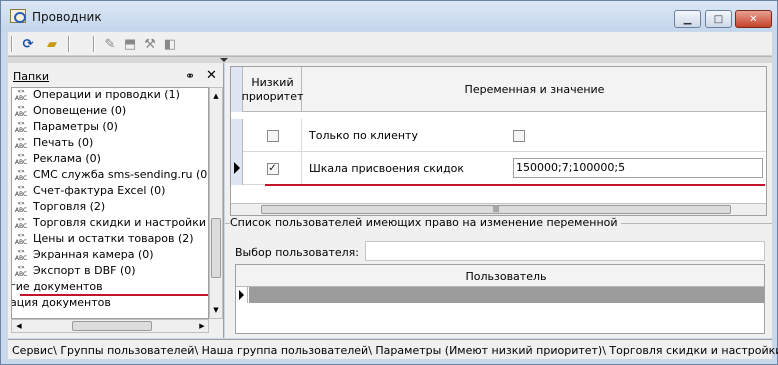 The height and width of the screenshot is (365, 778). I want to click on table-row, so click(500, 295).